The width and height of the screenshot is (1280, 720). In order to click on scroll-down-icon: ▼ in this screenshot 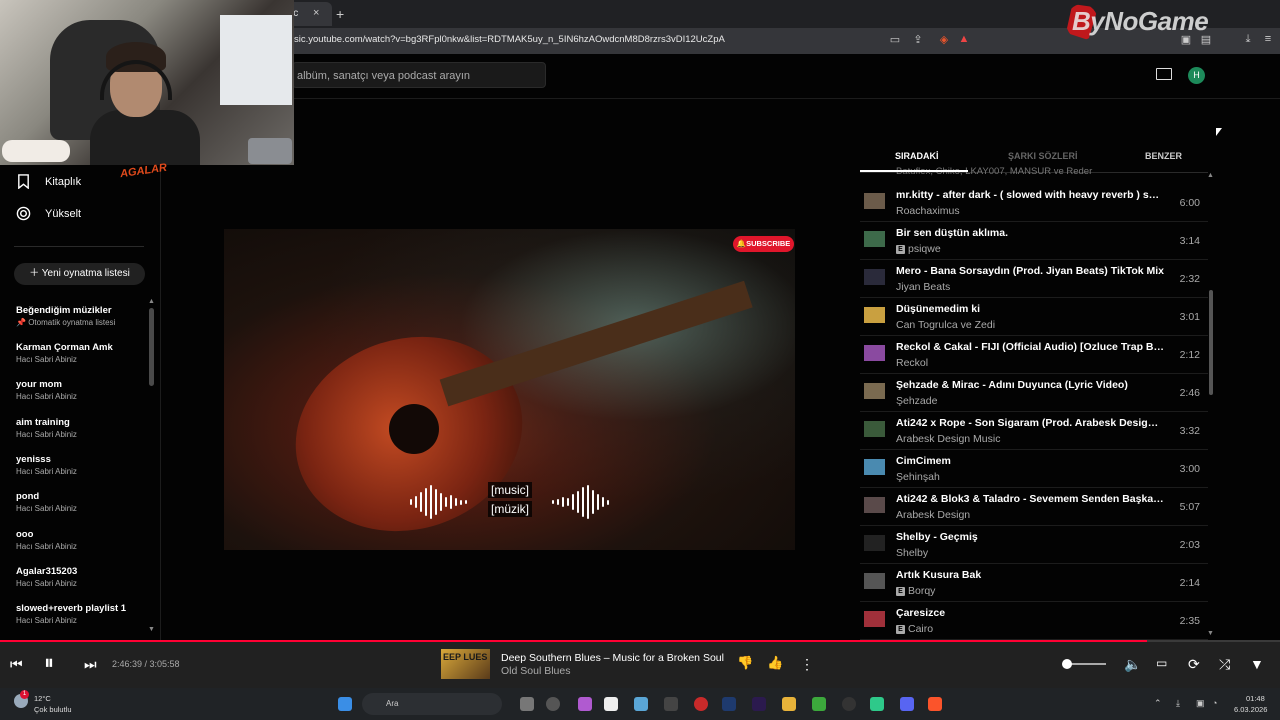, I will do `click(1210, 633)`.